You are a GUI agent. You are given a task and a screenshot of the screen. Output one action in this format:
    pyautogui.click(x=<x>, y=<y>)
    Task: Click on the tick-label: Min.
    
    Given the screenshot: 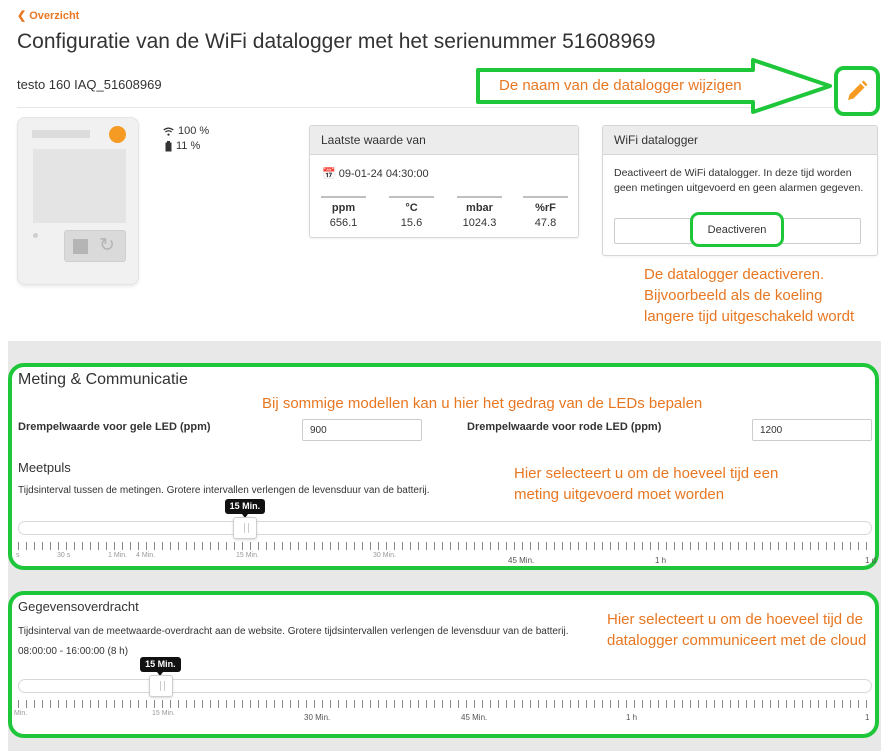 What is the action you would take?
    pyautogui.click(x=21, y=713)
    